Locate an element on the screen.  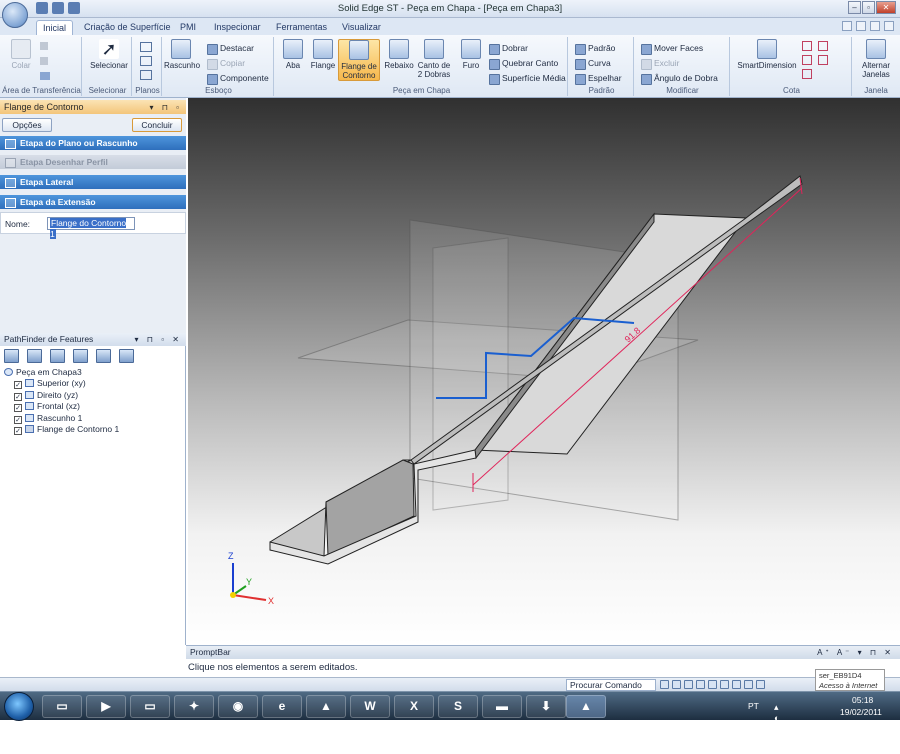
plane-parallel-icon is located at coordinates (146, 61).